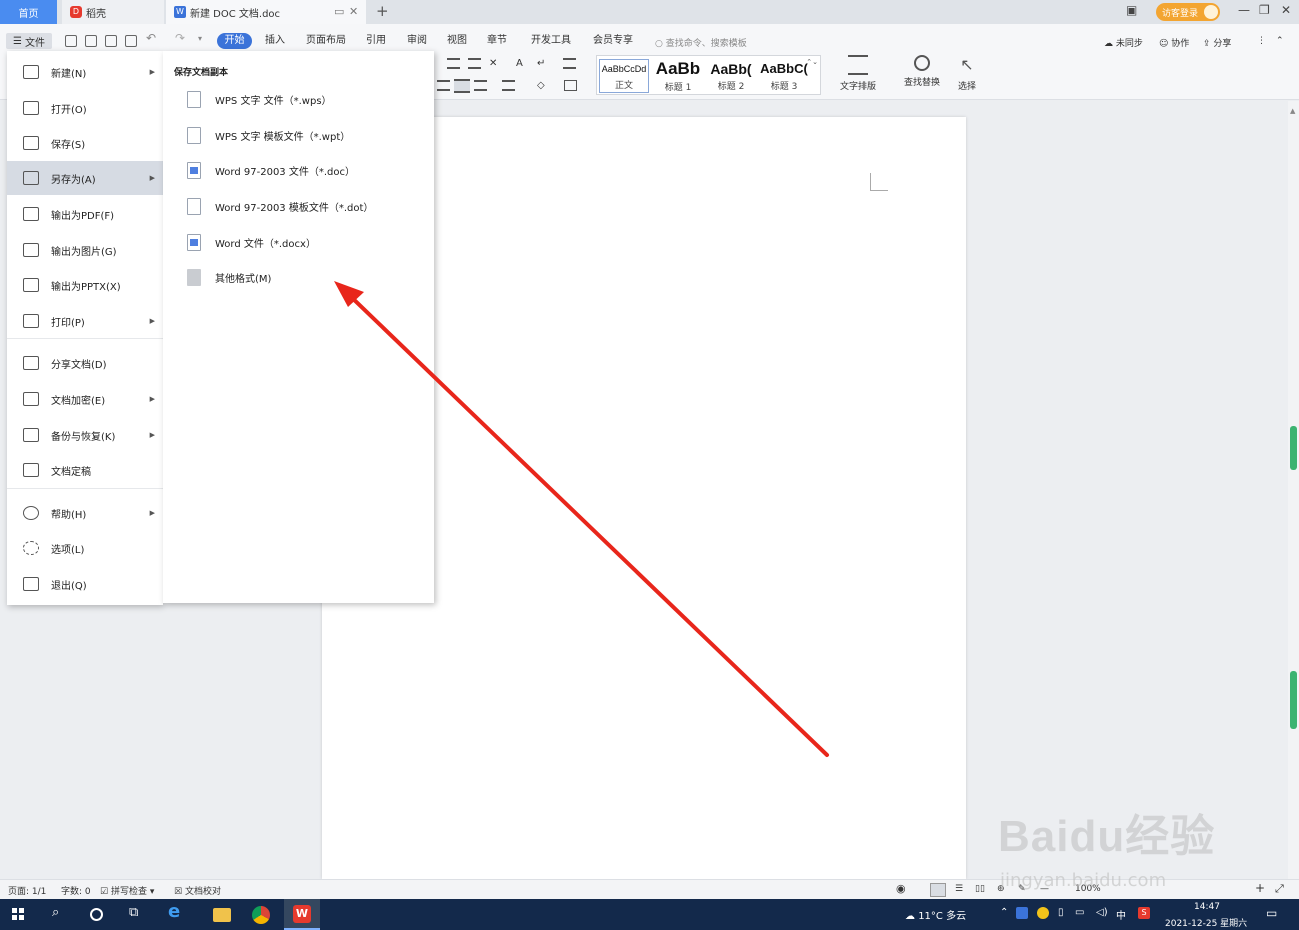  Describe the element at coordinates (18, 914) in the screenshot. I see `windows-start-icon` at that location.